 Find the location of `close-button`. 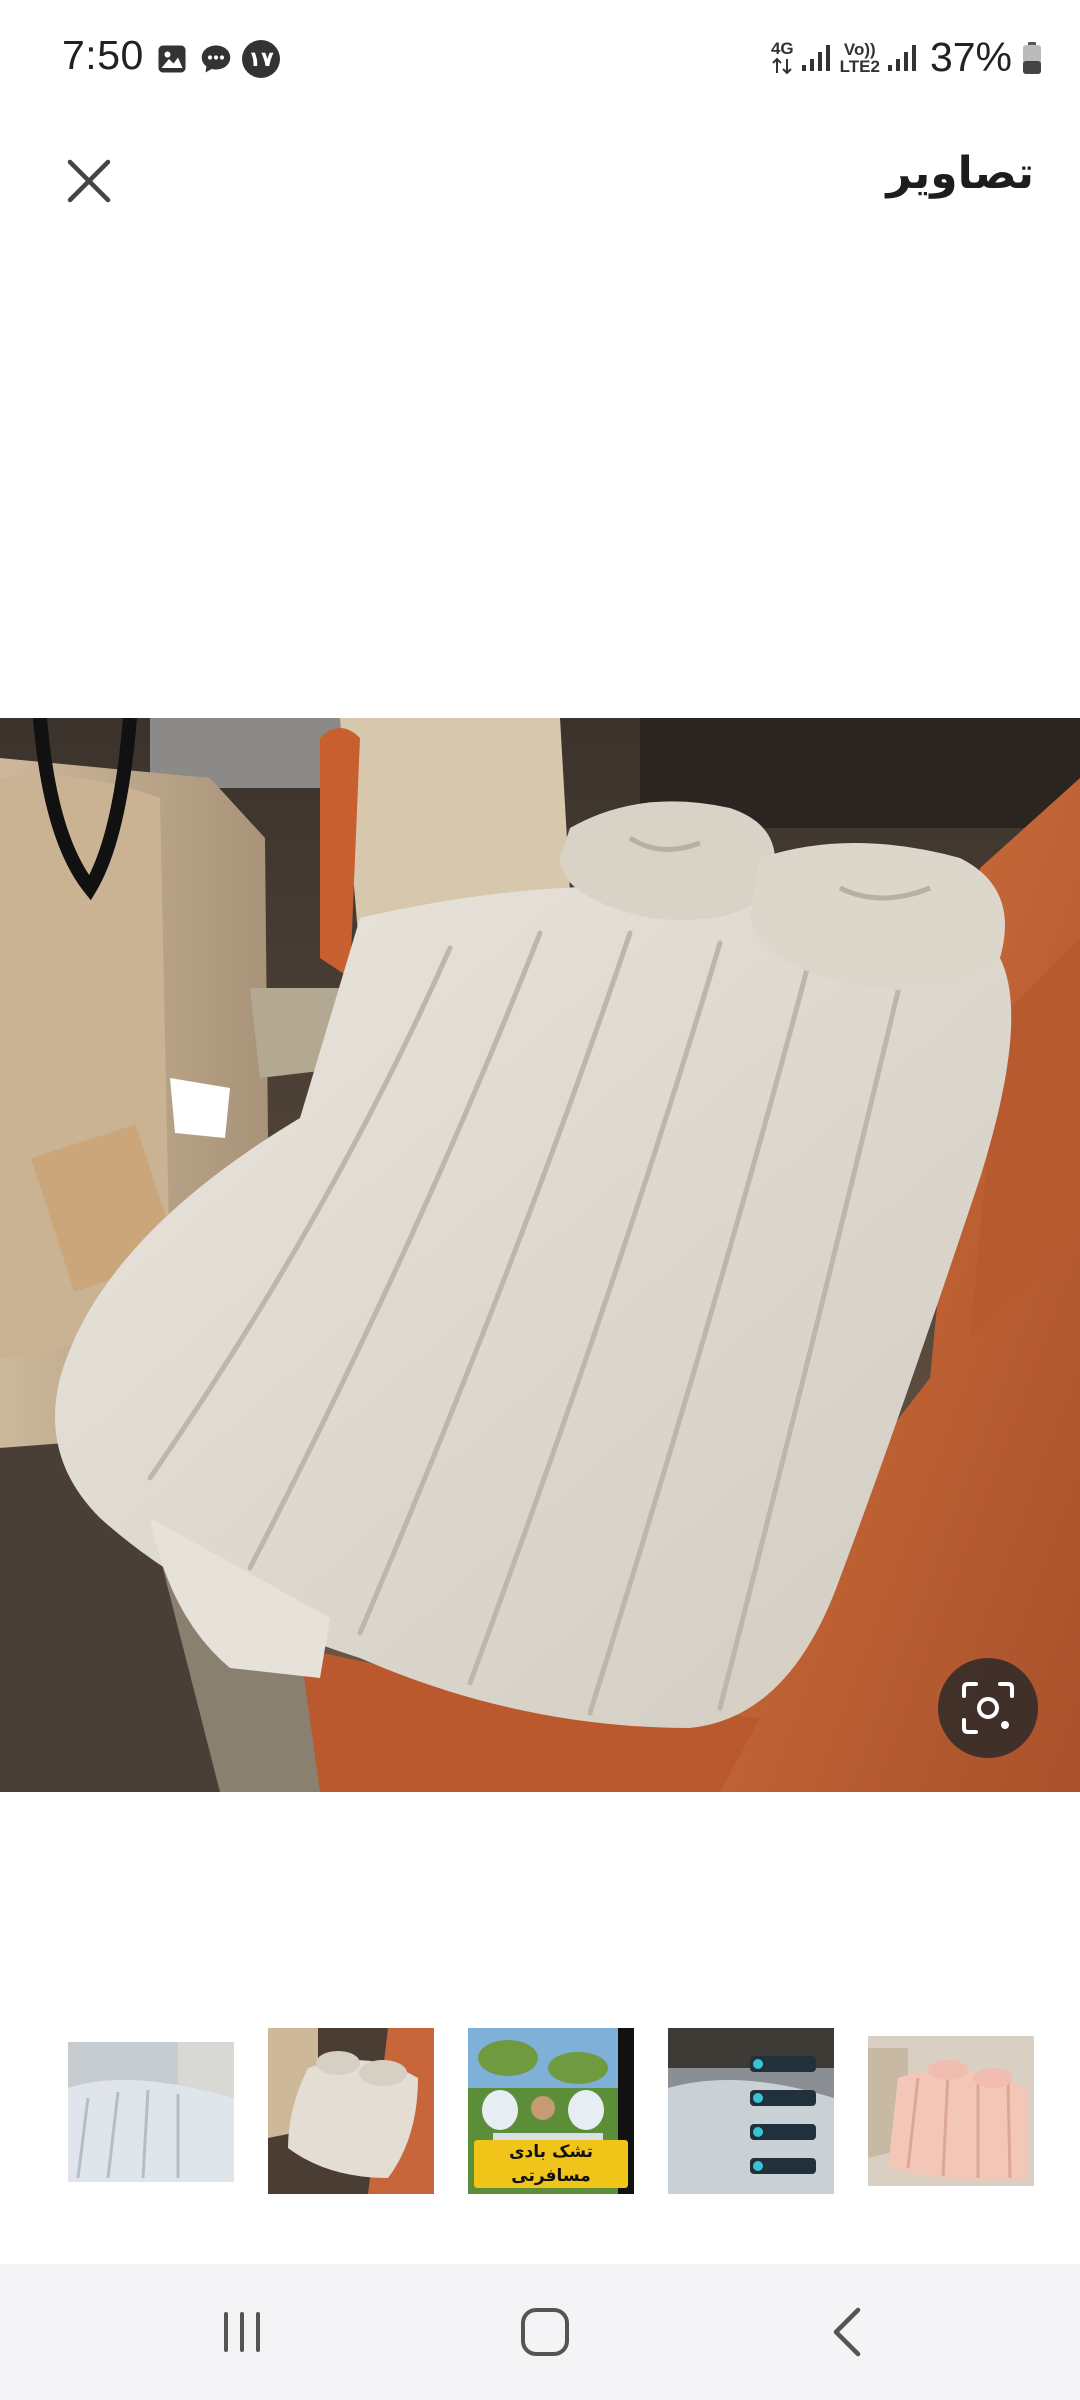

close-button is located at coordinates (89, 181).